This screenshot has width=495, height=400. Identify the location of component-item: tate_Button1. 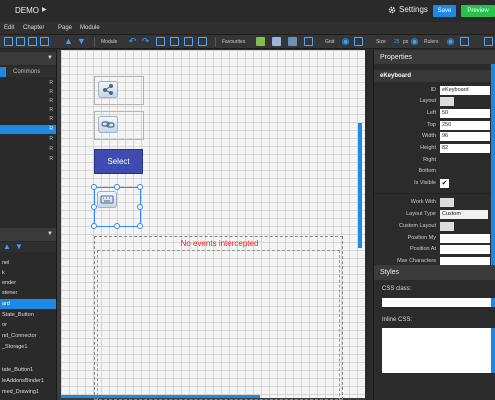
(28, 370).